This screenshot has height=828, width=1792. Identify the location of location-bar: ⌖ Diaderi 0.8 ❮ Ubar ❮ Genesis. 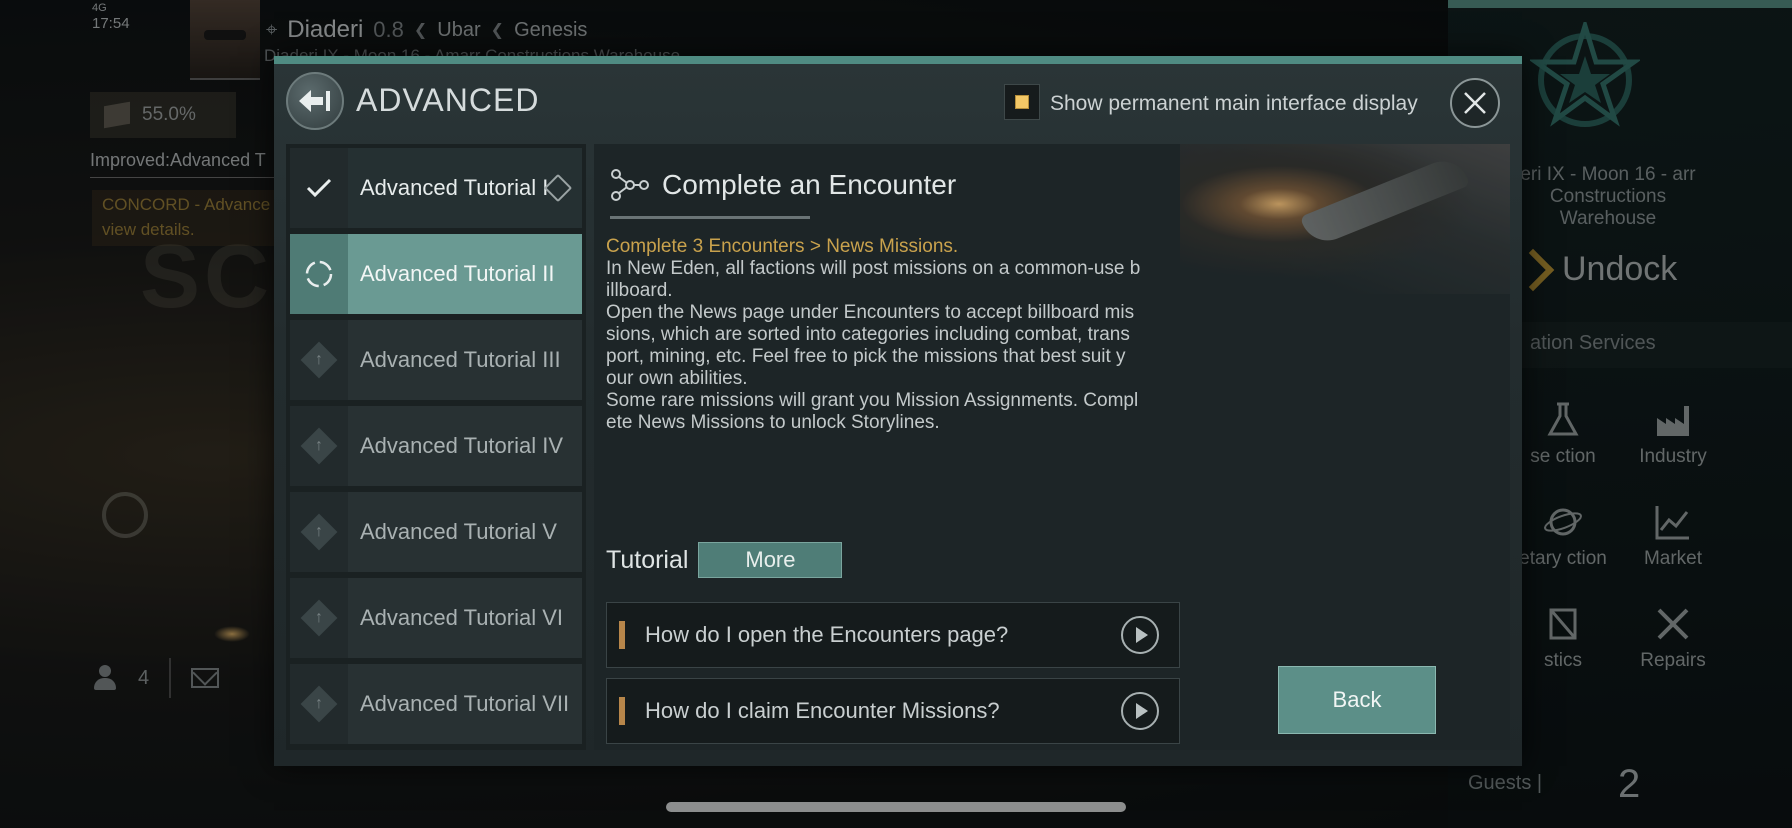
(426, 30).